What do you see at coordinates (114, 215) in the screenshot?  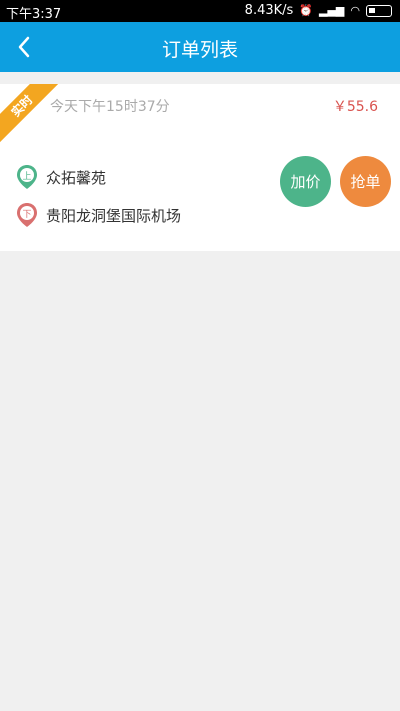 I see `end-location: 贵阳龙洞堡国际机场` at bounding box center [114, 215].